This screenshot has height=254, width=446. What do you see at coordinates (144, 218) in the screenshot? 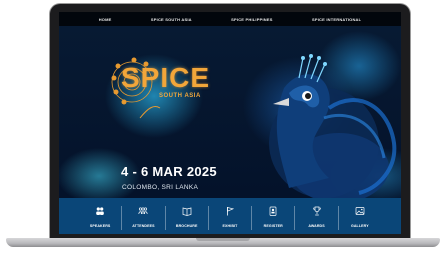
I see `quick-link-attendees: ATTENDEES` at bounding box center [144, 218].